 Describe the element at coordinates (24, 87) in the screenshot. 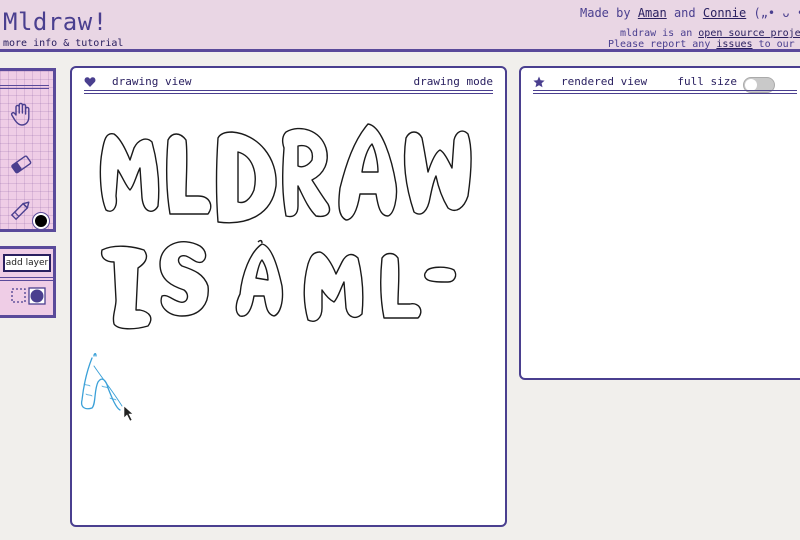

I see `tool-panel-rule` at that location.